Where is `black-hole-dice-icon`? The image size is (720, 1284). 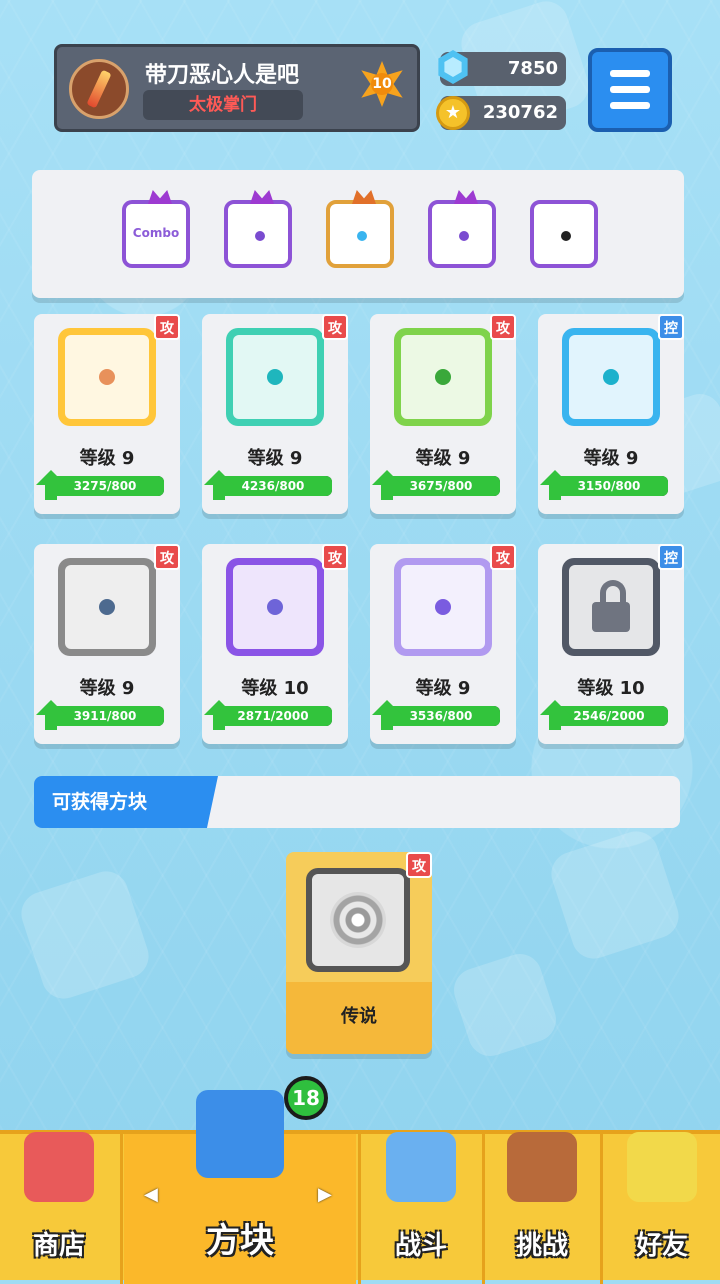
black-hole-dice-icon is located at coordinates (358, 920).